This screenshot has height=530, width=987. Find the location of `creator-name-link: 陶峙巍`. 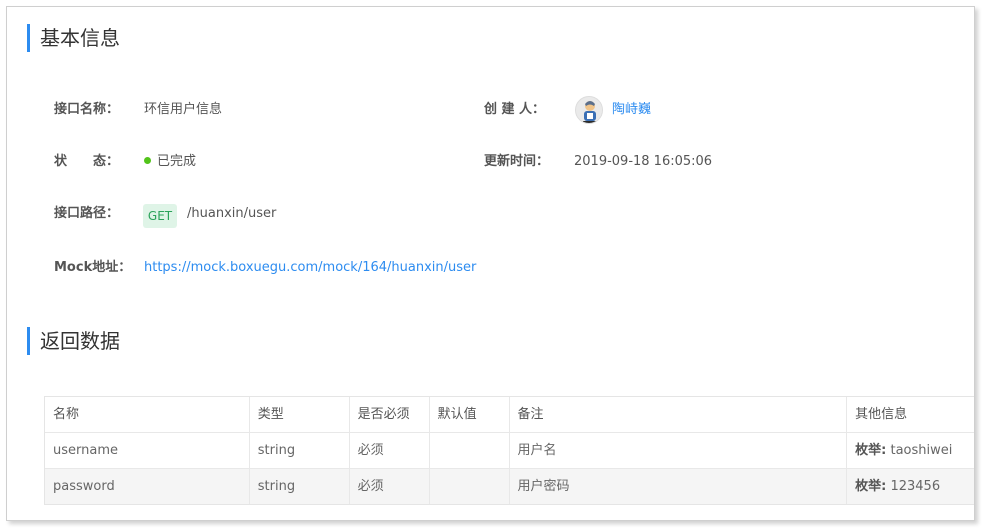

creator-name-link: 陶峙巍 is located at coordinates (631, 110).